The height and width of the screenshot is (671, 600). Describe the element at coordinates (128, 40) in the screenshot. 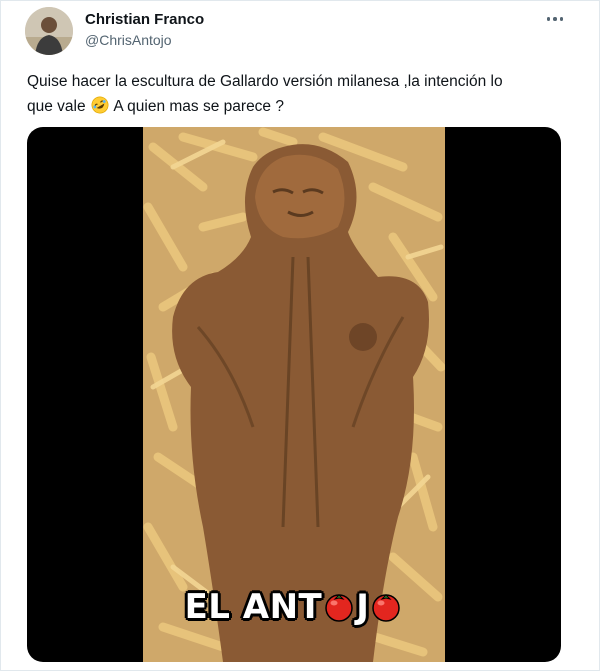

I see `author-handle: @ChrisAntojo` at that location.